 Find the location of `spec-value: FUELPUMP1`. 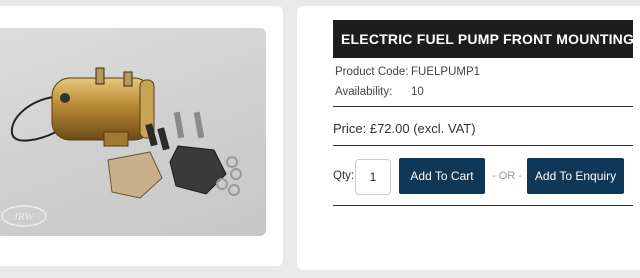

spec-value: FUELPUMP1 is located at coordinates (446, 72).